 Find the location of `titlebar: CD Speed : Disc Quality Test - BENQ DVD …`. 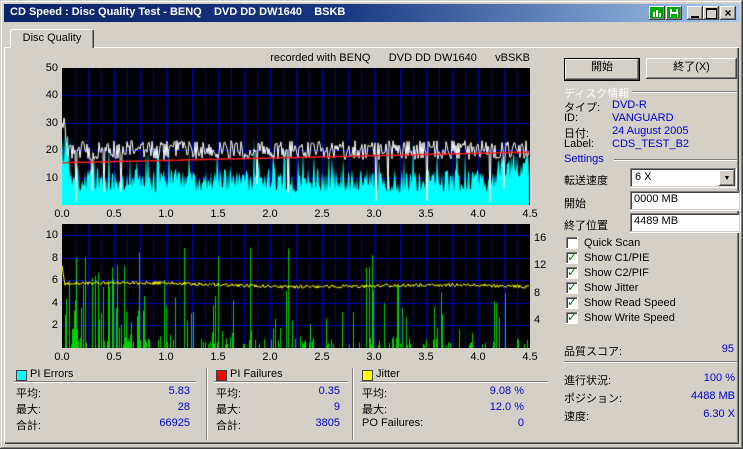

titlebar: CD Speed : Disc Quality Test - BENQ DVD … is located at coordinates (371, 13).